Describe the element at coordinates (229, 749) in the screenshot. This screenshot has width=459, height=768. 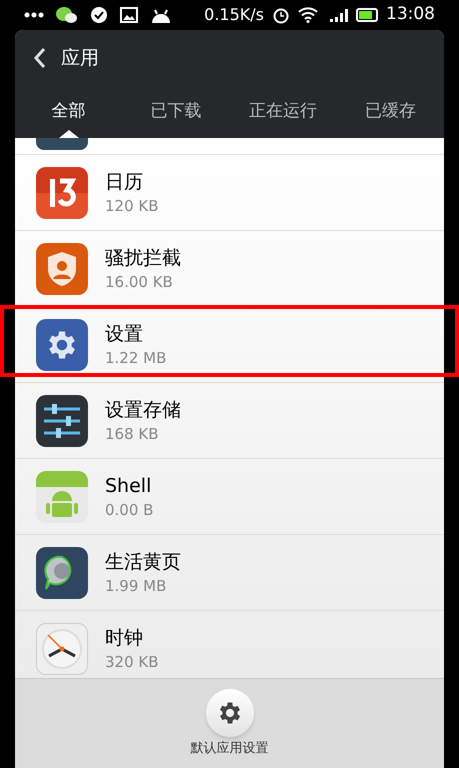
I see `default-apps-label: 默认应用设置` at that location.